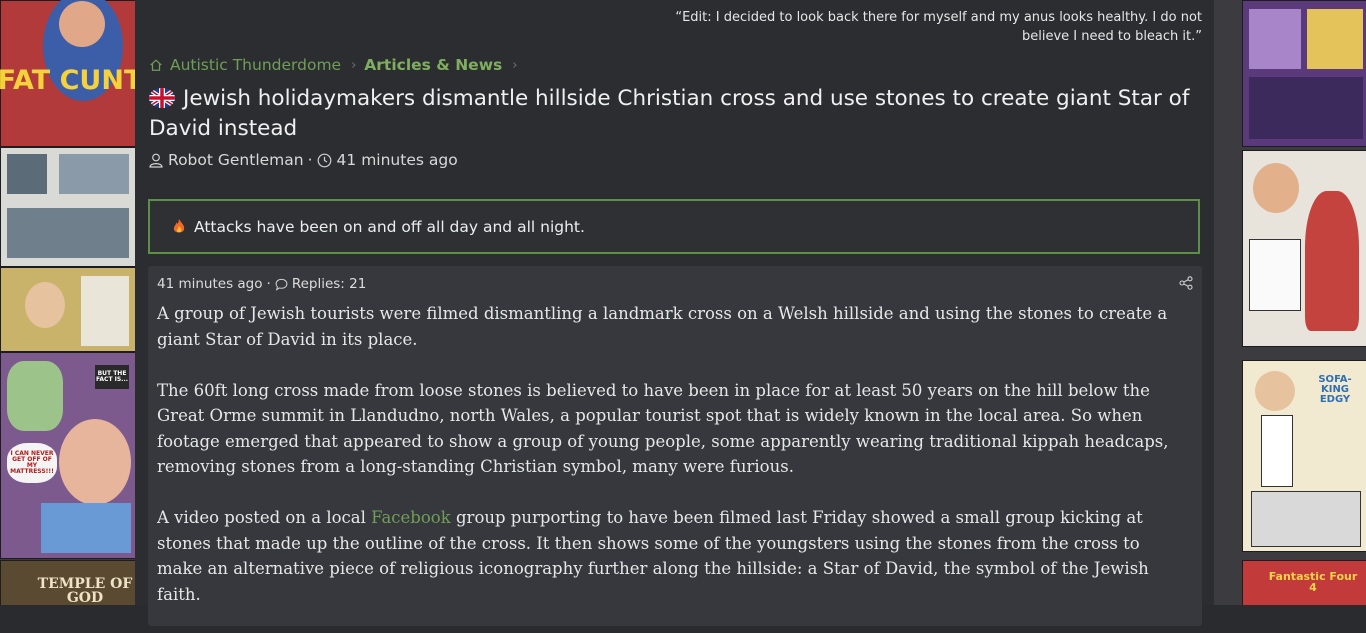  What do you see at coordinates (264, 517) in the screenshot?
I see `post-text: A video posted on a local` at bounding box center [264, 517].